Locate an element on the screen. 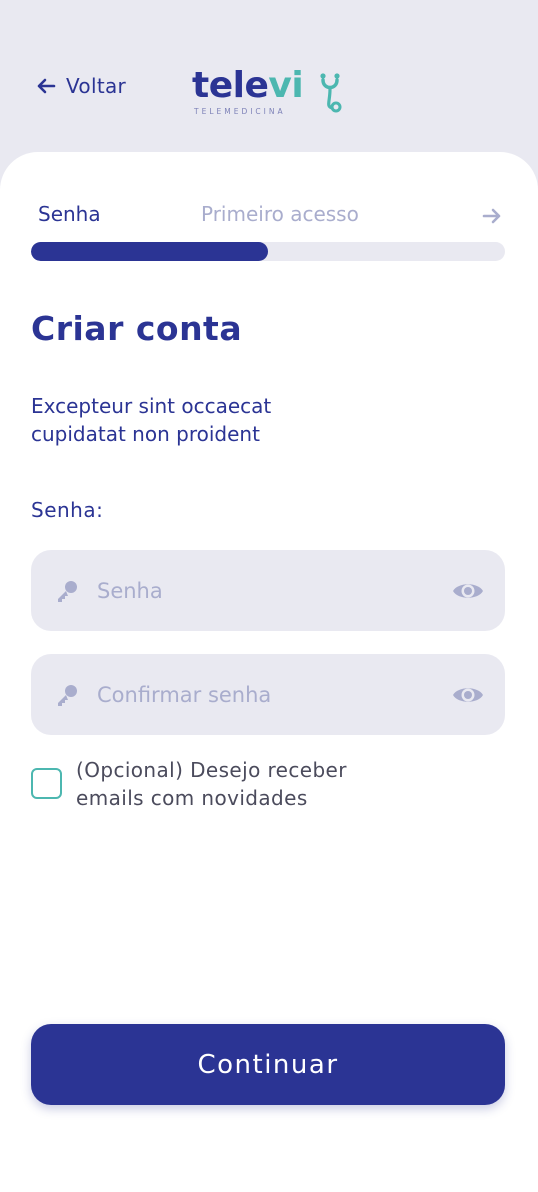 This screenshot has height=1192, width=538. logo-wordmark: televi is located at coordinates (248, 85).